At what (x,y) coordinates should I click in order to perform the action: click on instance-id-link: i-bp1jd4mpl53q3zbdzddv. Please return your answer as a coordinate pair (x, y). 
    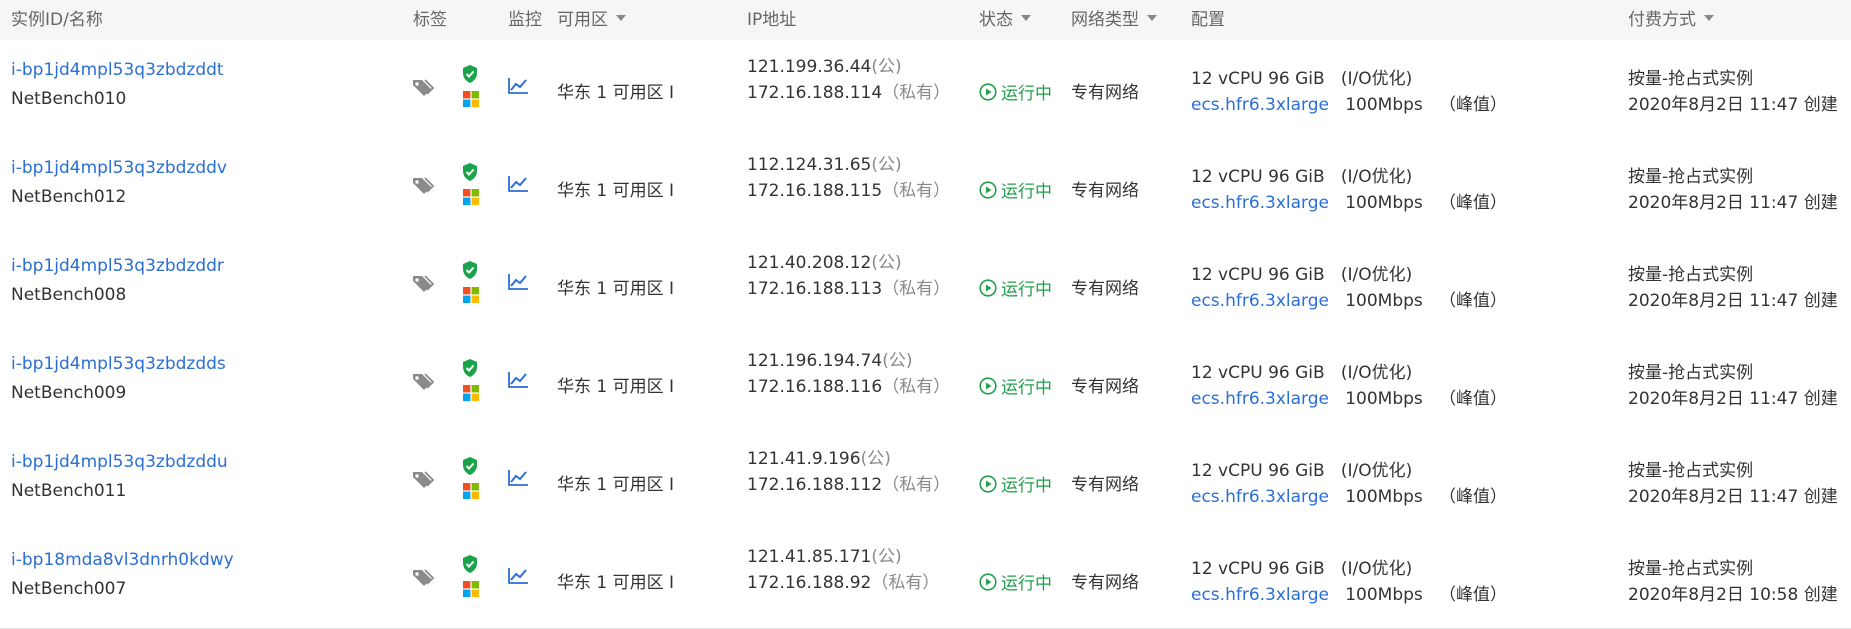
    Looking at the image, I should click on (119, 168).